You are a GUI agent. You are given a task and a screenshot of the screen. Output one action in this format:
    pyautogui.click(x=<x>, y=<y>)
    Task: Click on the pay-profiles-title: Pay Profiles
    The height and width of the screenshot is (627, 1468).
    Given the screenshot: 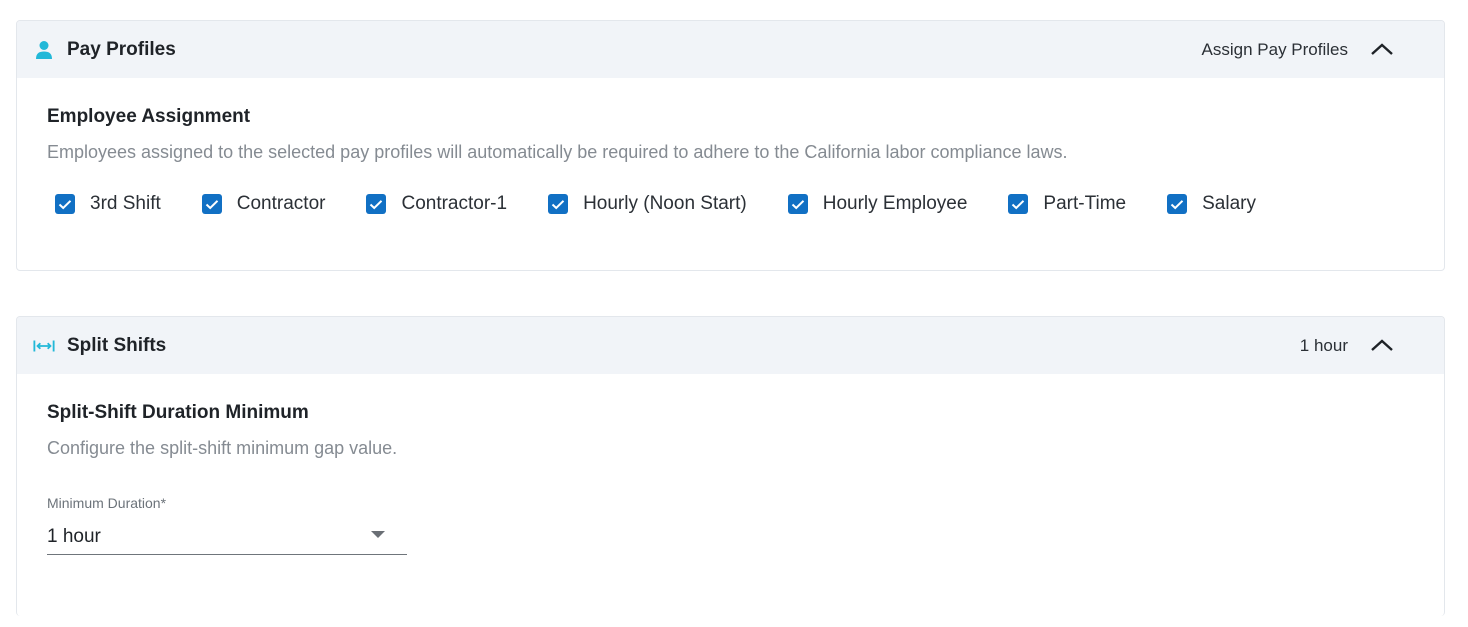 What is the action you would take?
    pyautogui.click(x=121, y=49)
    